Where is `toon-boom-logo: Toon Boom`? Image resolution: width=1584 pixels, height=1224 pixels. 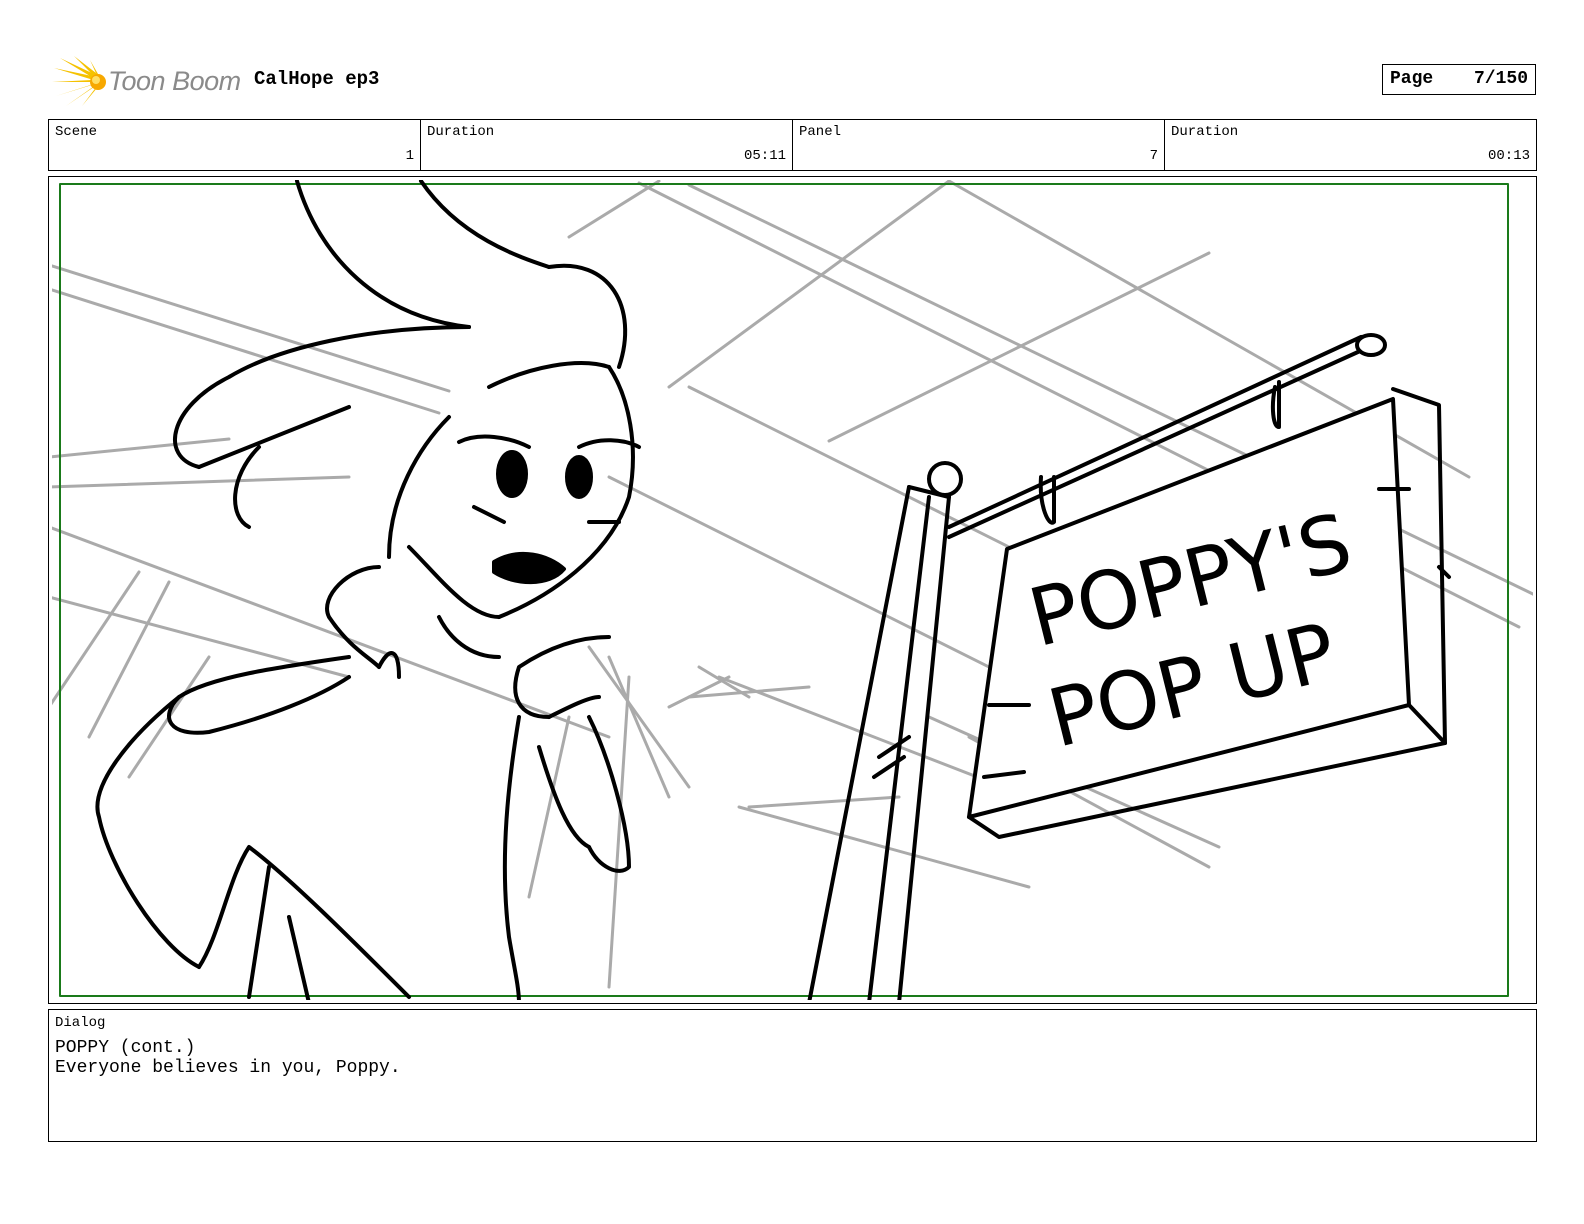 toon-boom-logo: Toon Boom is located at coordinates (147, 81).